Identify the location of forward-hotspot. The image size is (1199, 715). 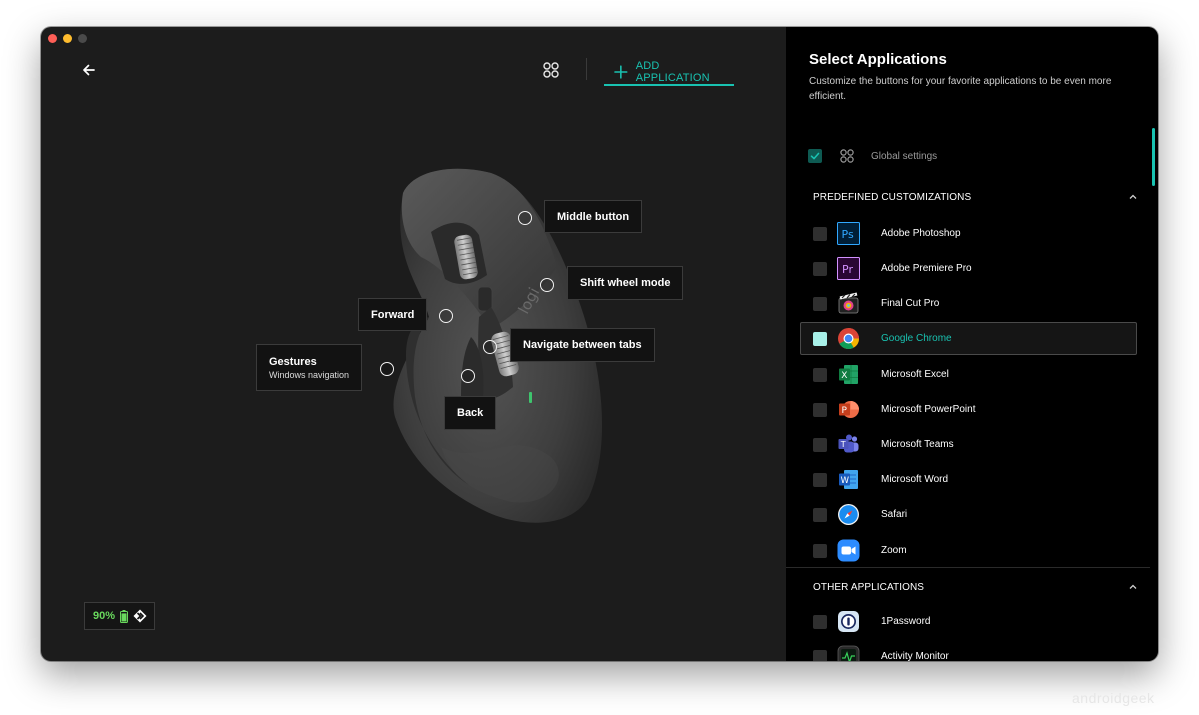
(446, 316).